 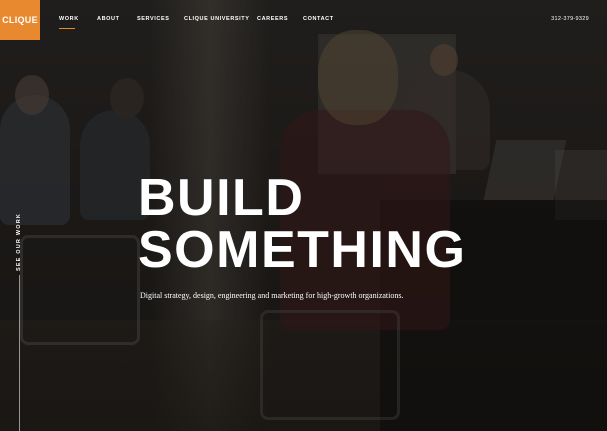 I want to click on nav-item-careers: CAREERS, so click(x=272, y=19).